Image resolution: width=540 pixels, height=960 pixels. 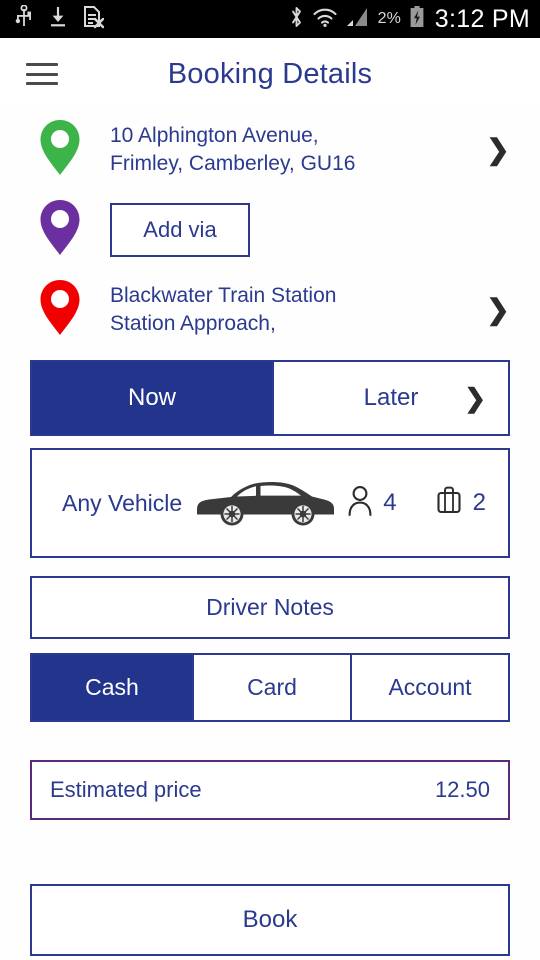 I want to click on tab-later-label: Later, so click(x=391, y=397).